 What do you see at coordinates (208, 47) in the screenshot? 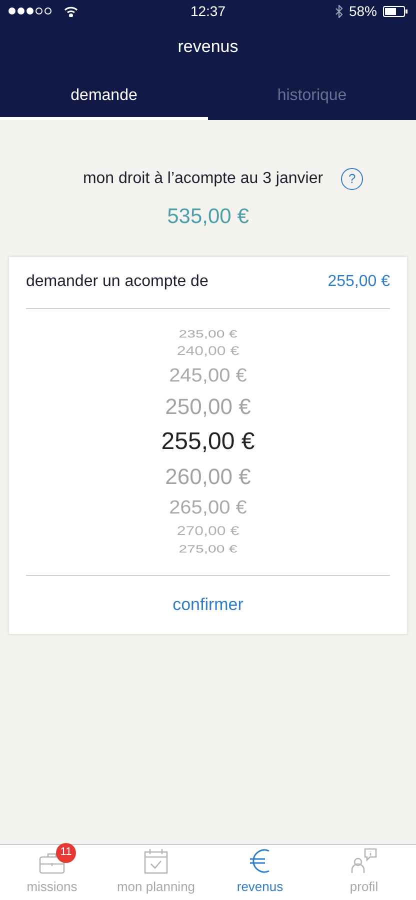
I see `screen-title: revenus` at bounding box center [208, 47].